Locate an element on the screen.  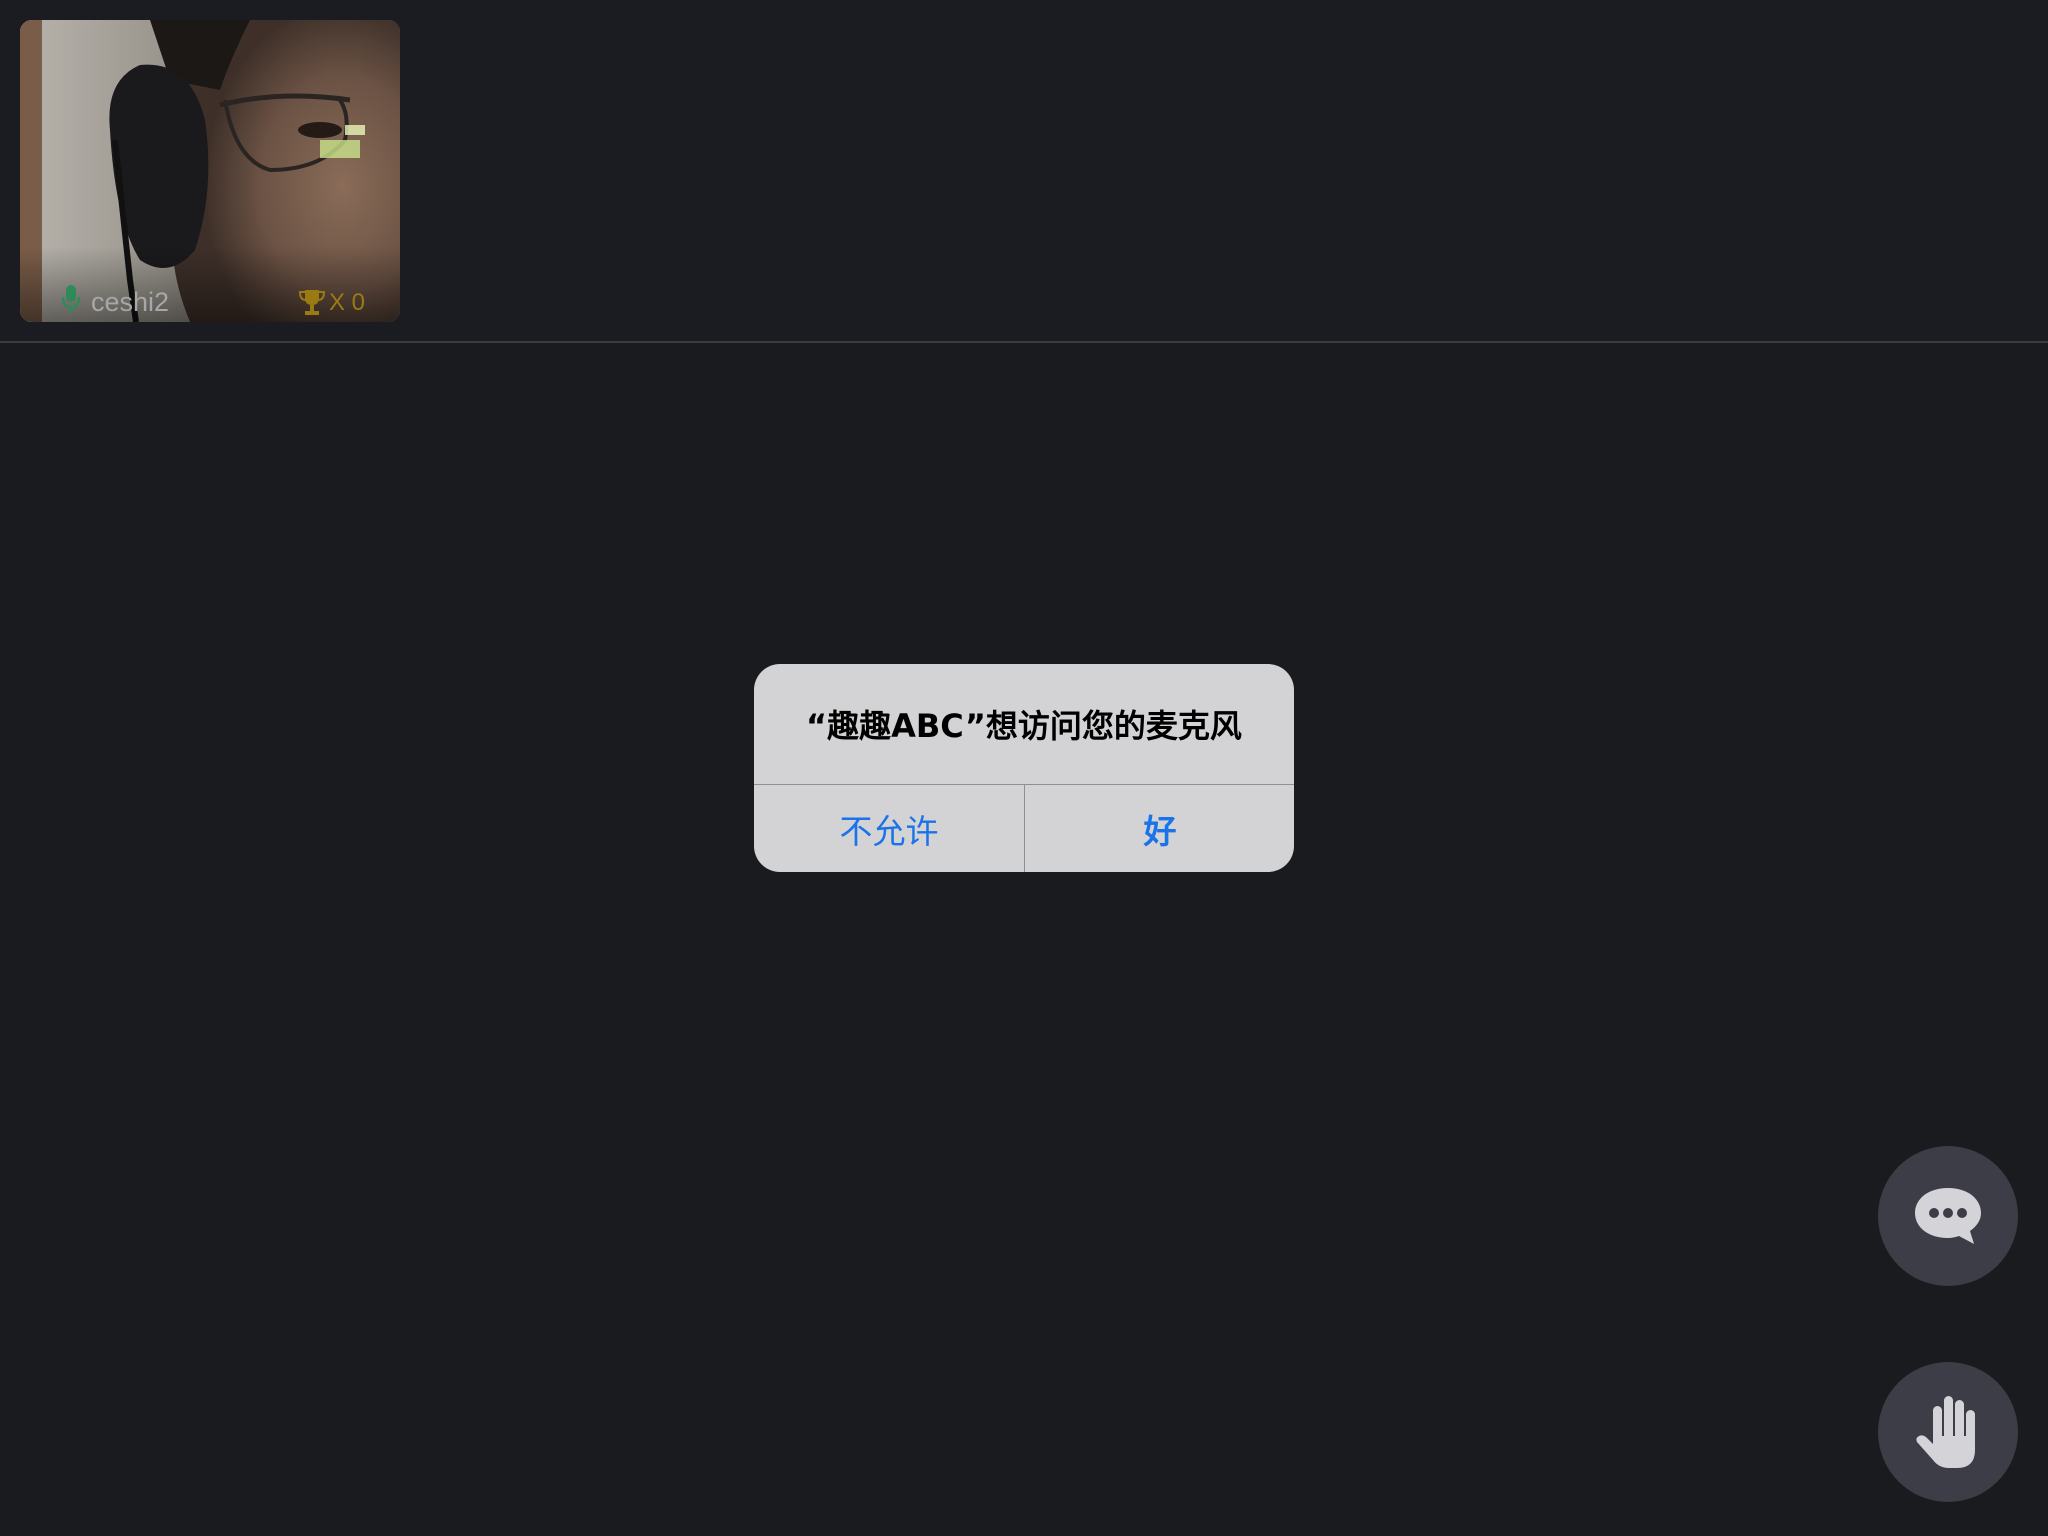
trophy-icon is located at coordinates (312, 302).